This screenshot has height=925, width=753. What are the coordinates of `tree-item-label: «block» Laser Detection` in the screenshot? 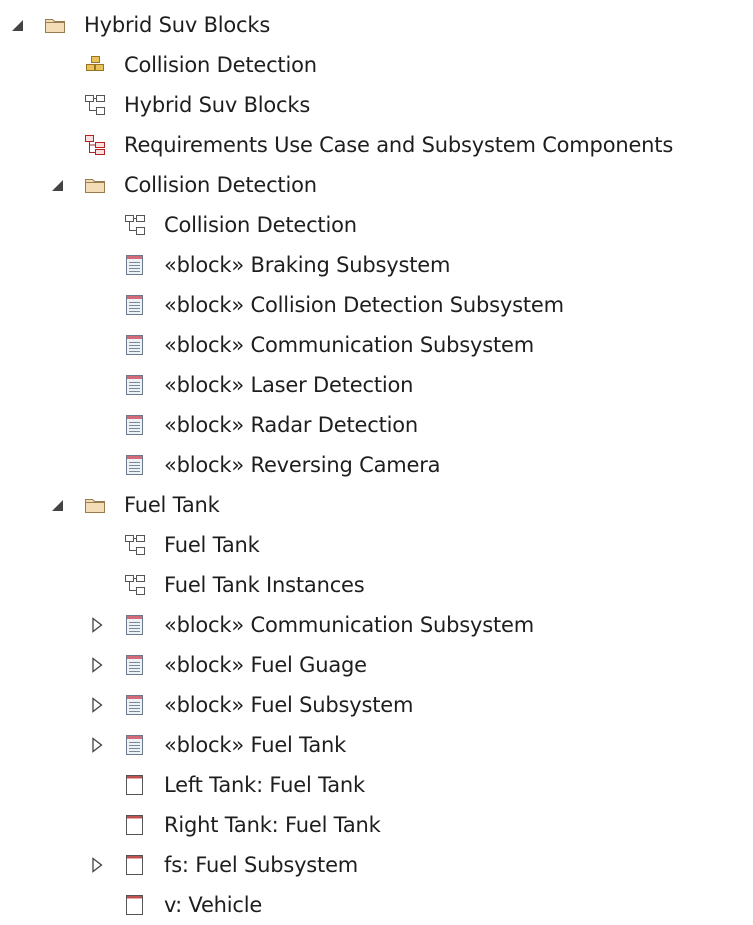 It's located at (289, 385).